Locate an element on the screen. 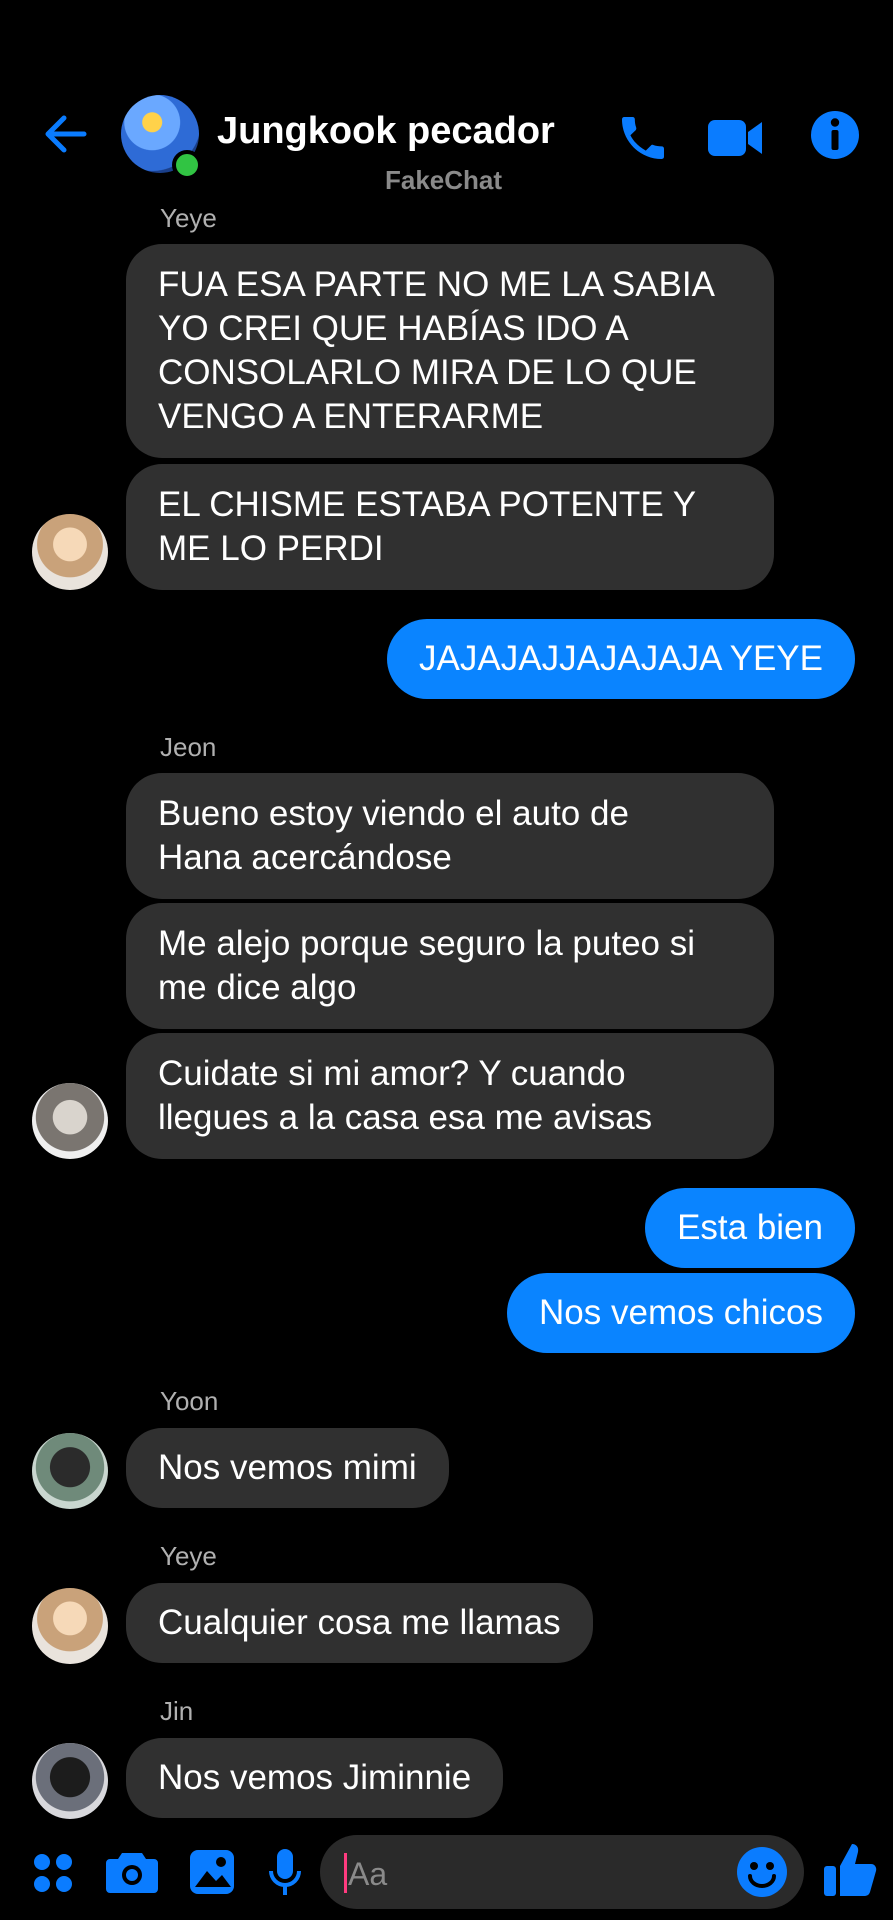 This screenshot has height=1920, width=893. info-icon is located at coordinates (835, 135).